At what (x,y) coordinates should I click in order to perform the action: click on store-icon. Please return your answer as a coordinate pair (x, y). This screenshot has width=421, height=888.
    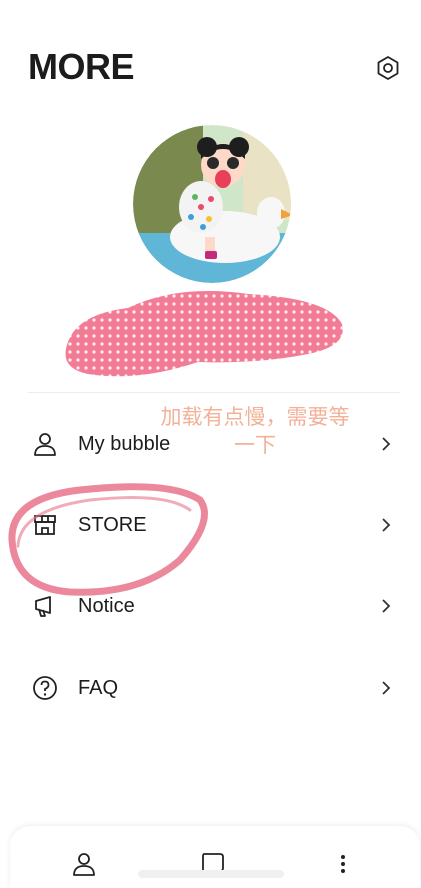
    Looking at the image, I should click on (45, 525).